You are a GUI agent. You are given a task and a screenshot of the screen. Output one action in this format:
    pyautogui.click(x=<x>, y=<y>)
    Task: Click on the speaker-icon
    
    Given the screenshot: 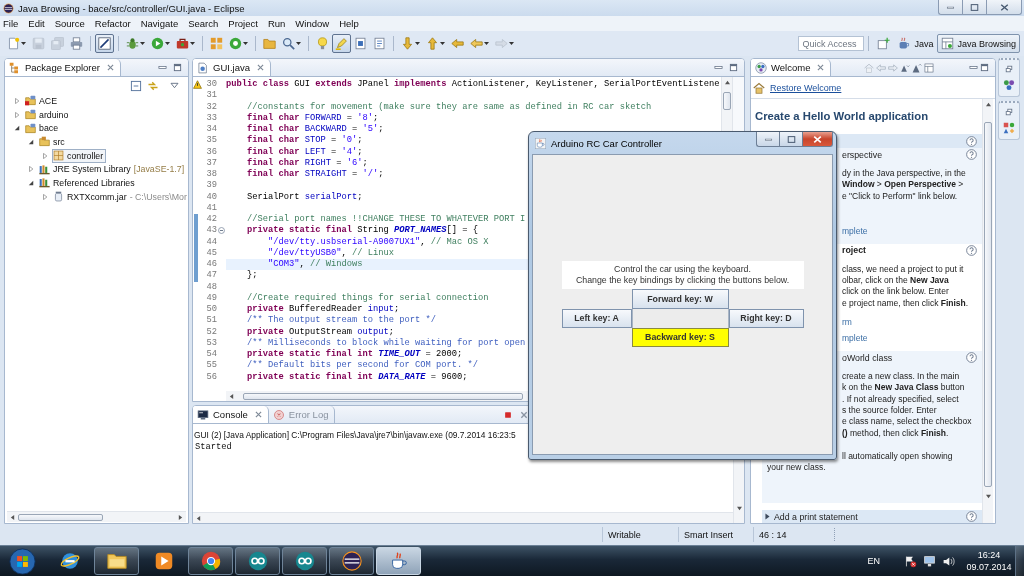 What is the action you would take?
    pyautogui.click(x=948, y=561)
    